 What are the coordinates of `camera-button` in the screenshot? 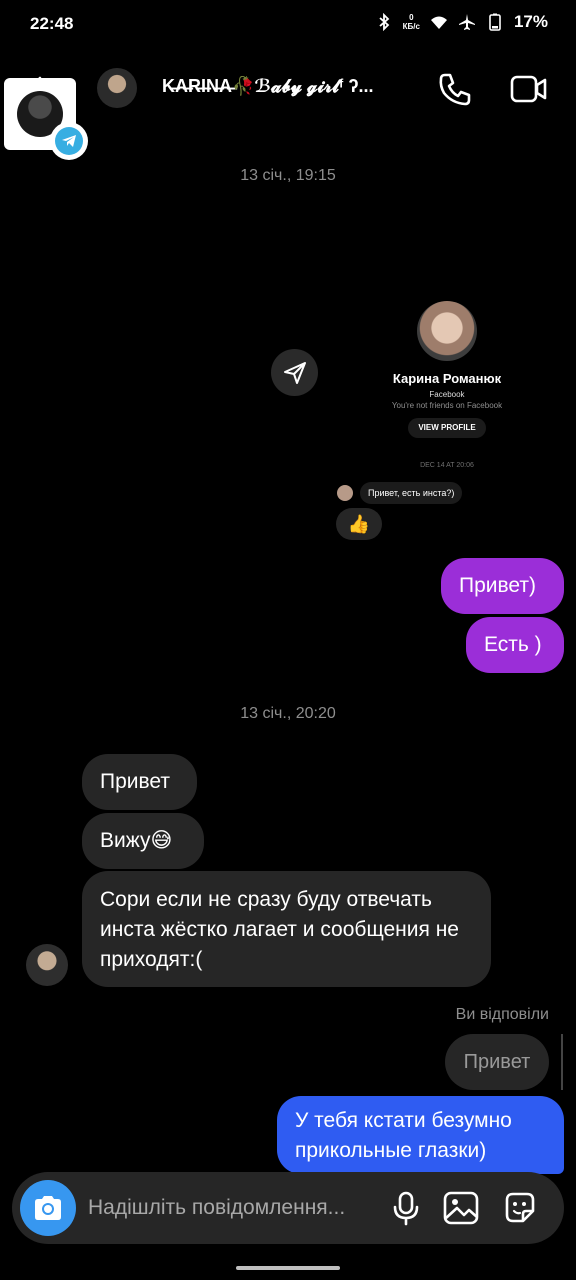 It's located at (48, 1208).